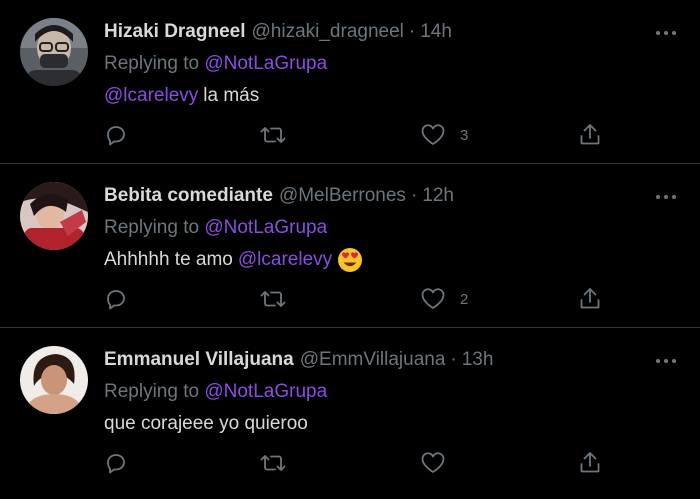 The height and width of the screenshot is (499, 700). What do you see at coordinates (390, 424) in the screenshot?
I see `tweet-text: que corajeee yo quieroo` at bounding box center [390, 424].